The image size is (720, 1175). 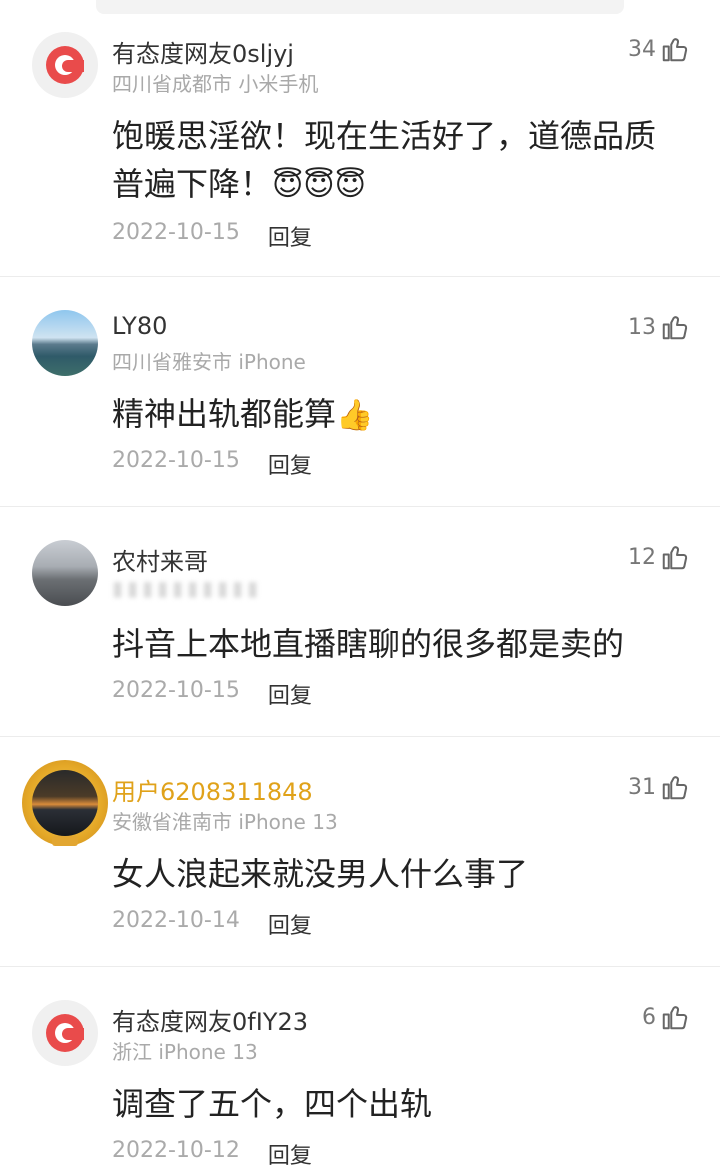 What do you see at coordinates (65, 803) in the screenshot?
I see `avatar-vip-frame` at bounding box center [65, 803].